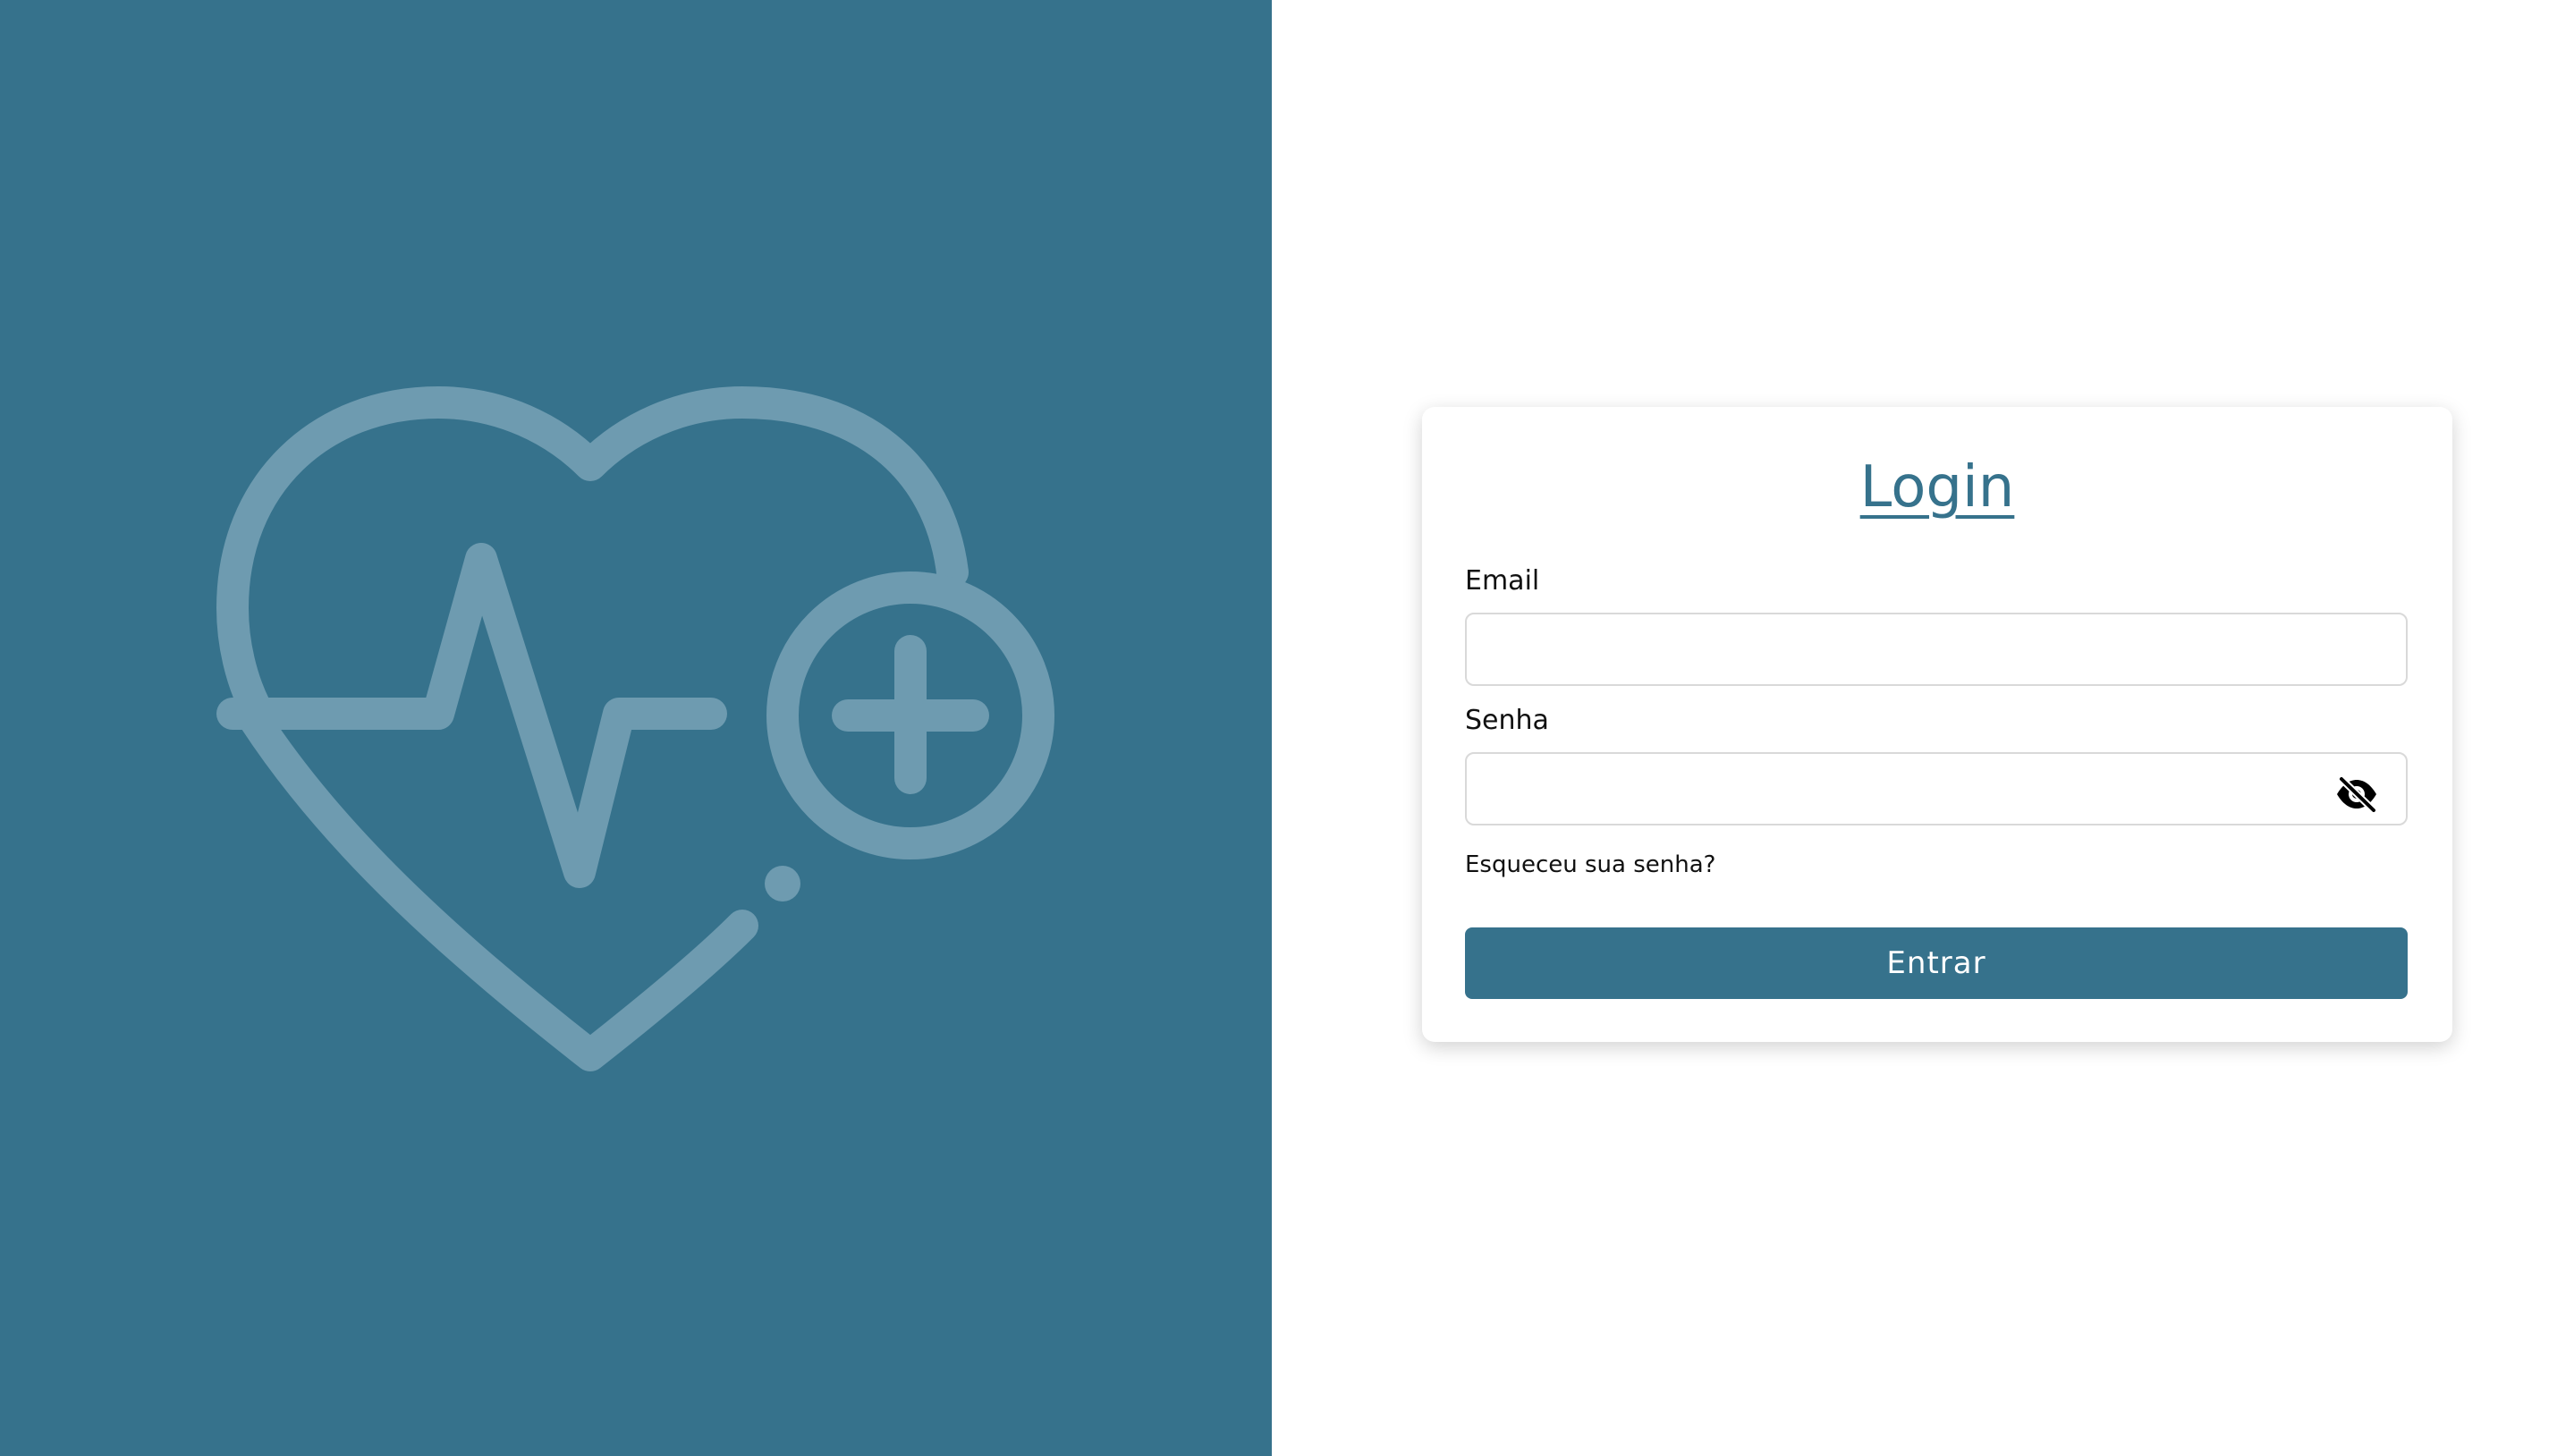 The image size is (2574, 1456). I want to click on login-button: Entrar, so click(1936, 963).